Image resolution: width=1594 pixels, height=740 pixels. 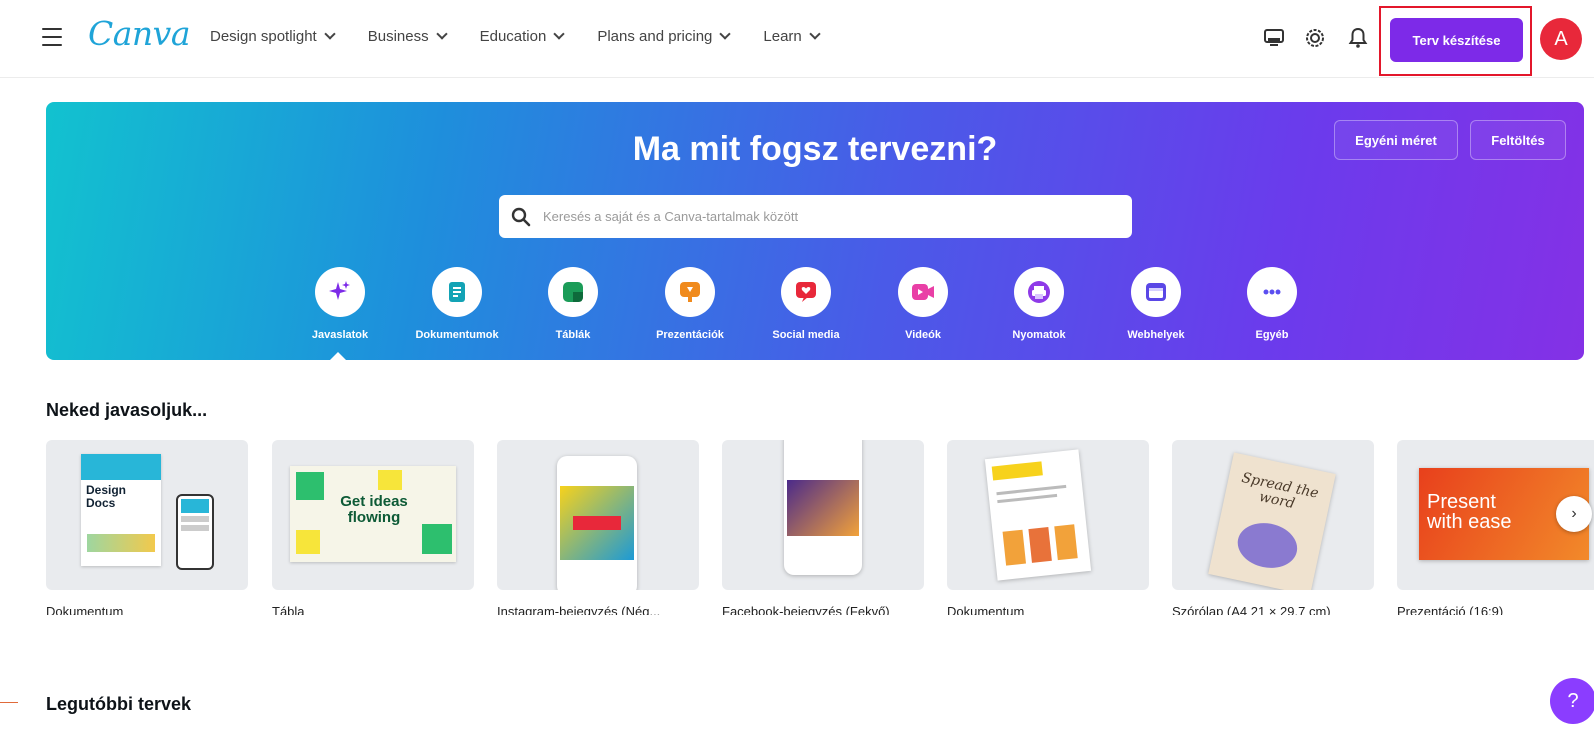 I want to click on settings-icon, so click(x=1315, y=38).